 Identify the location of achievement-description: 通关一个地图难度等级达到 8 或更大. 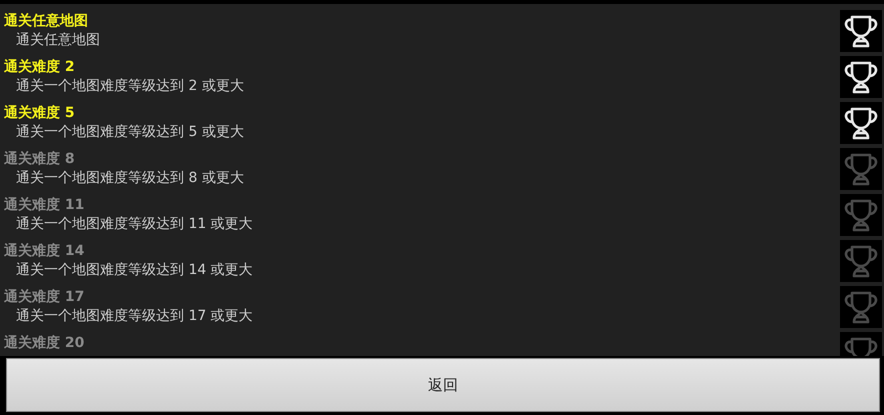
(130, 178).